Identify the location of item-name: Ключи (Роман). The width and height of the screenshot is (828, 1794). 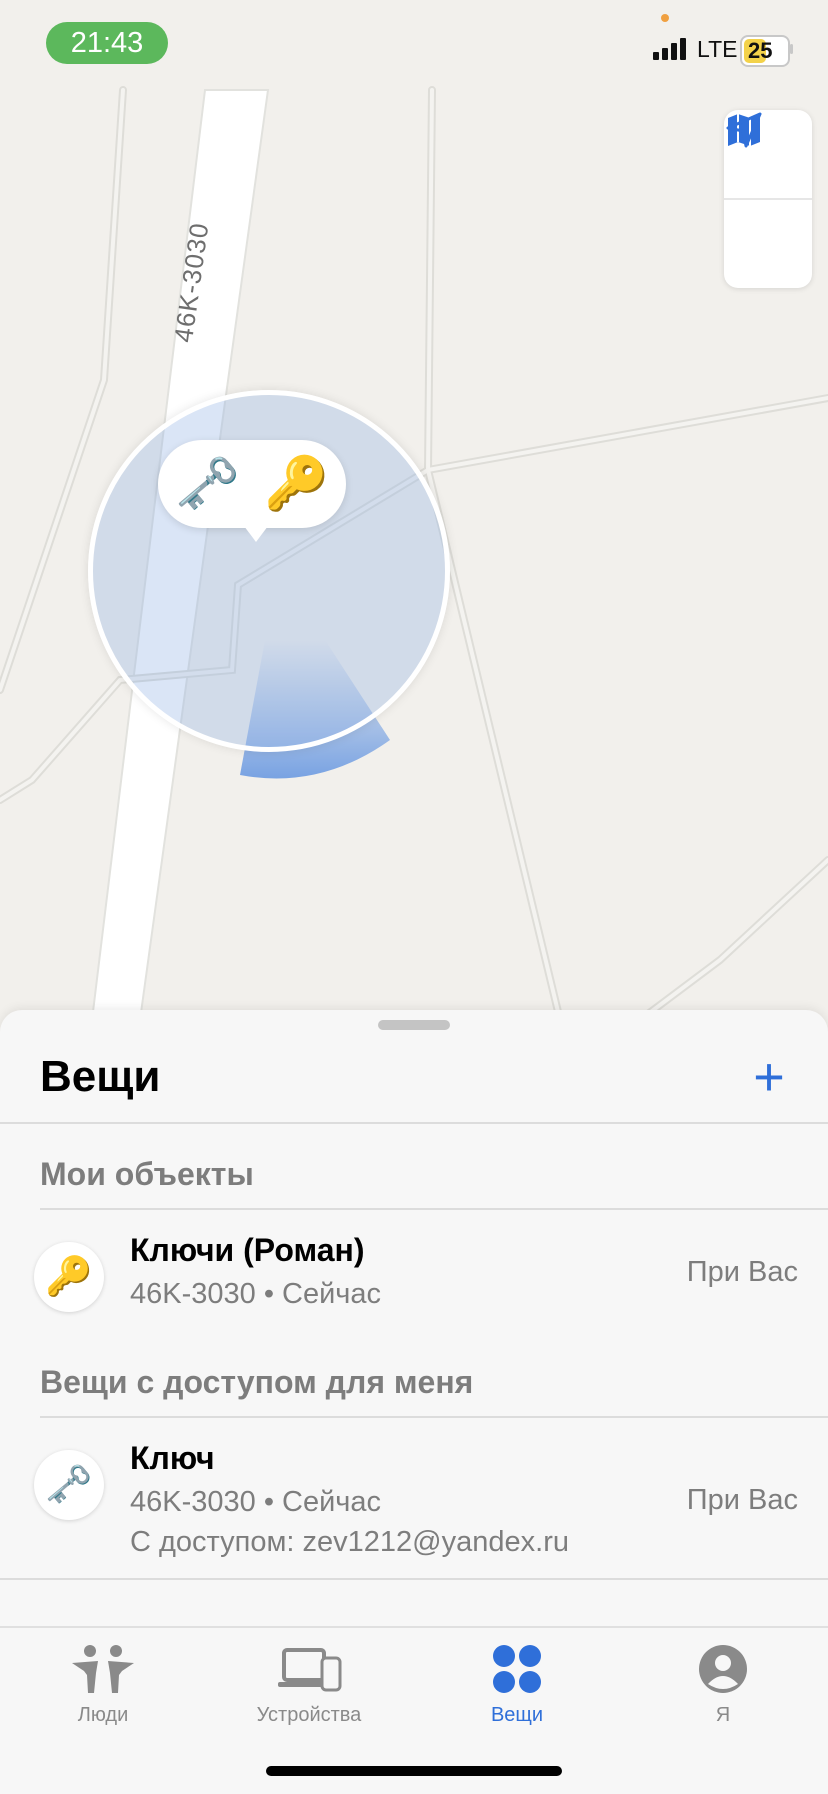
(247, 1250).